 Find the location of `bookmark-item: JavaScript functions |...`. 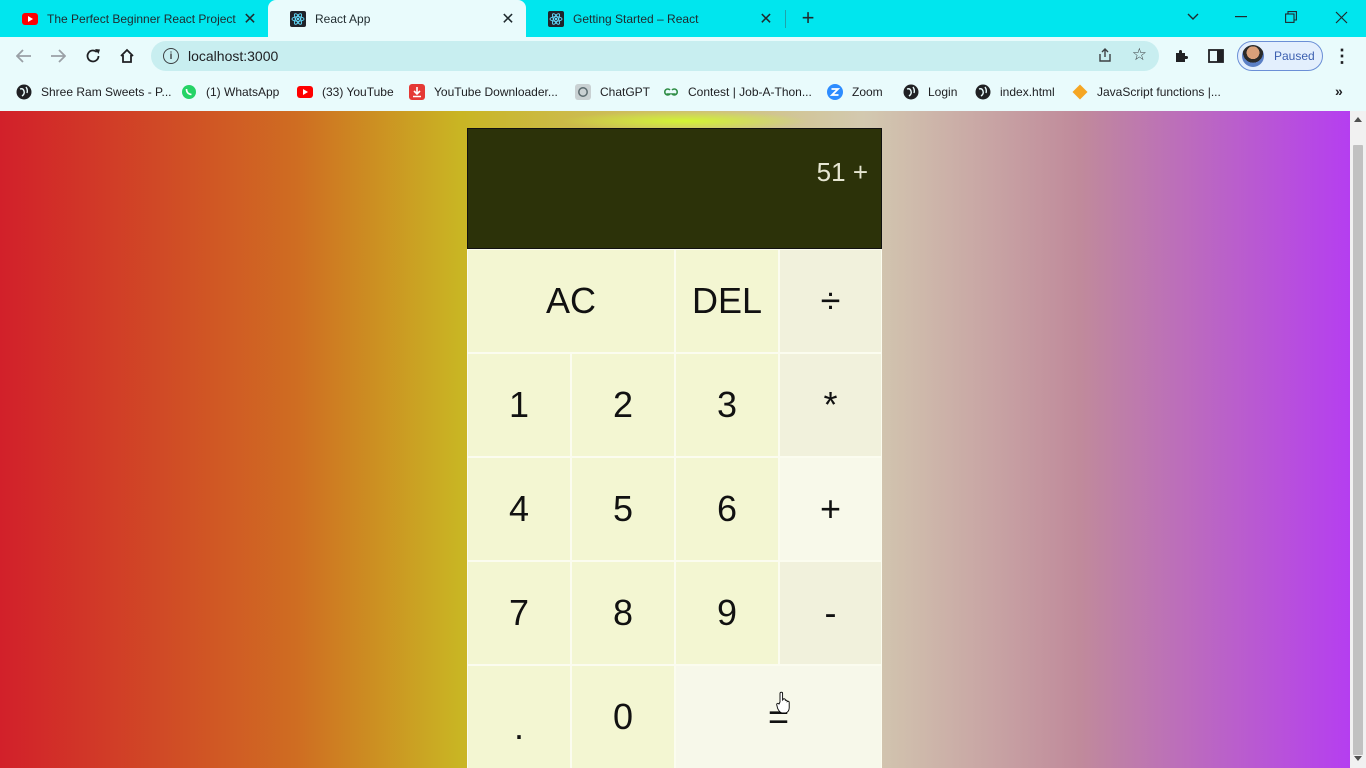

bookmark-item: JavaScript functions |... is located at coordinates (1146, 92).